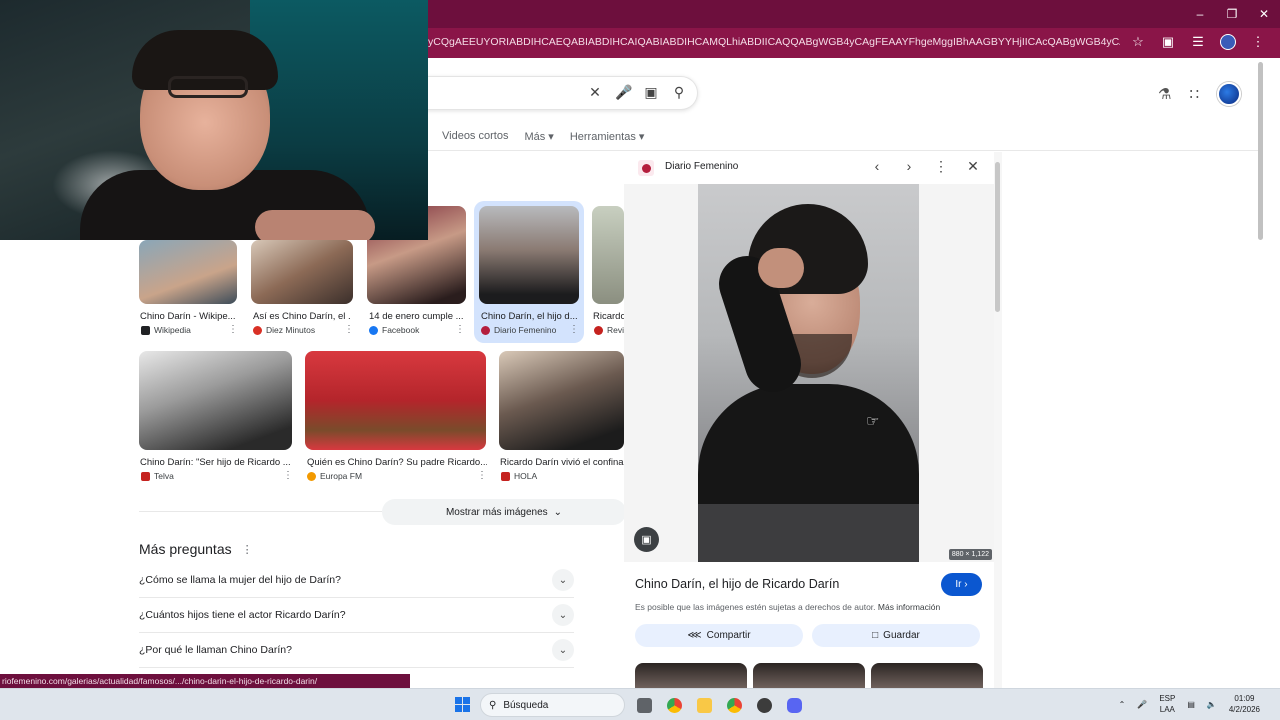  What do you see at coordinates (794, 705) in the screenshot?
I see `discord-icon` at bounding box center [794, 705].